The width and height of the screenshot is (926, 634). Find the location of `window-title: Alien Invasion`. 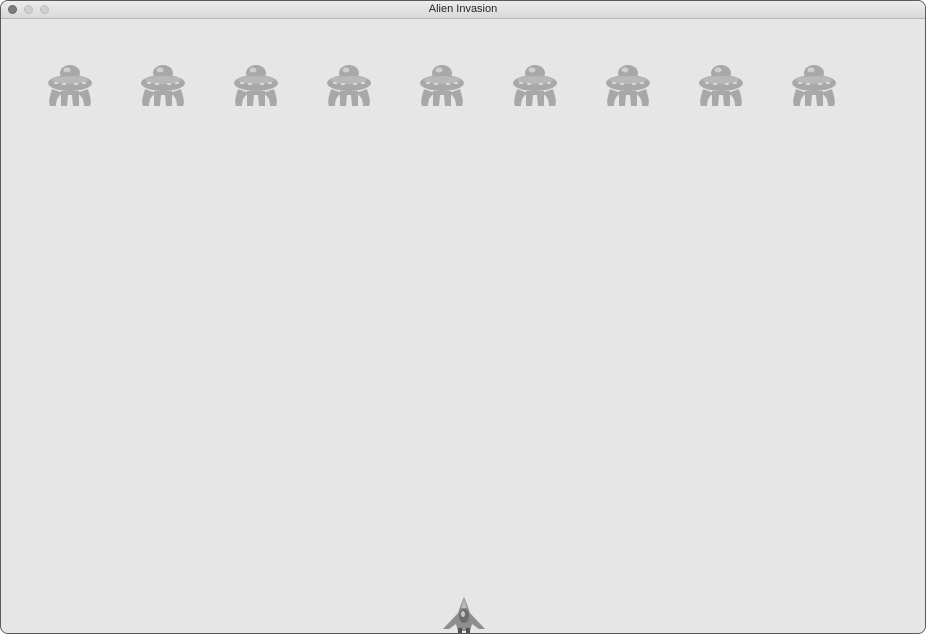

window-title: Alien Invasion is located at coordinates (463, 9).